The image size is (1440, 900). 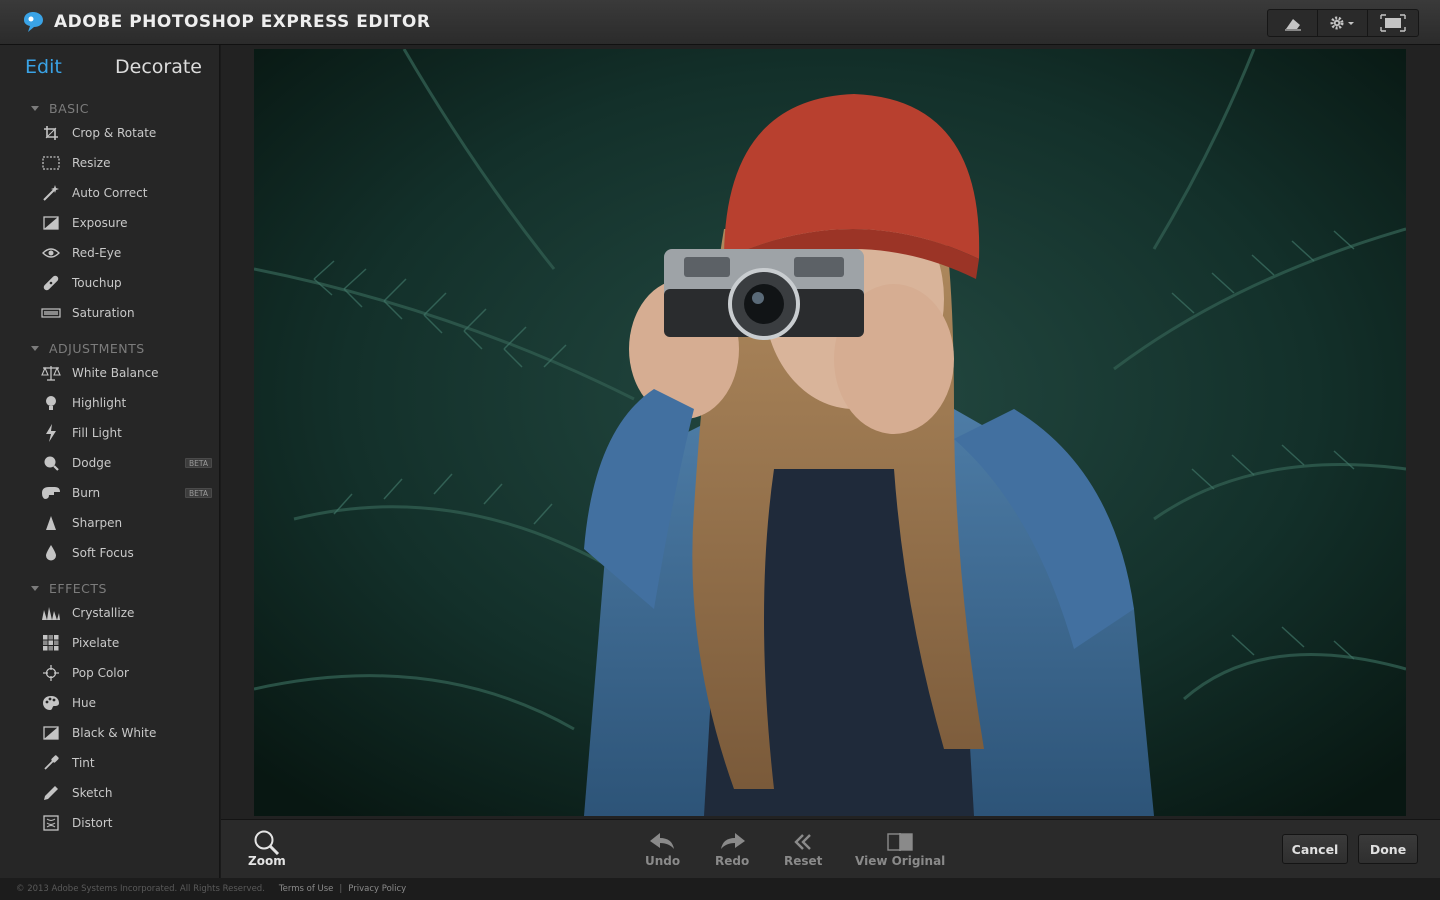 I want to click on distort-icon, so click(x=51, y=823).